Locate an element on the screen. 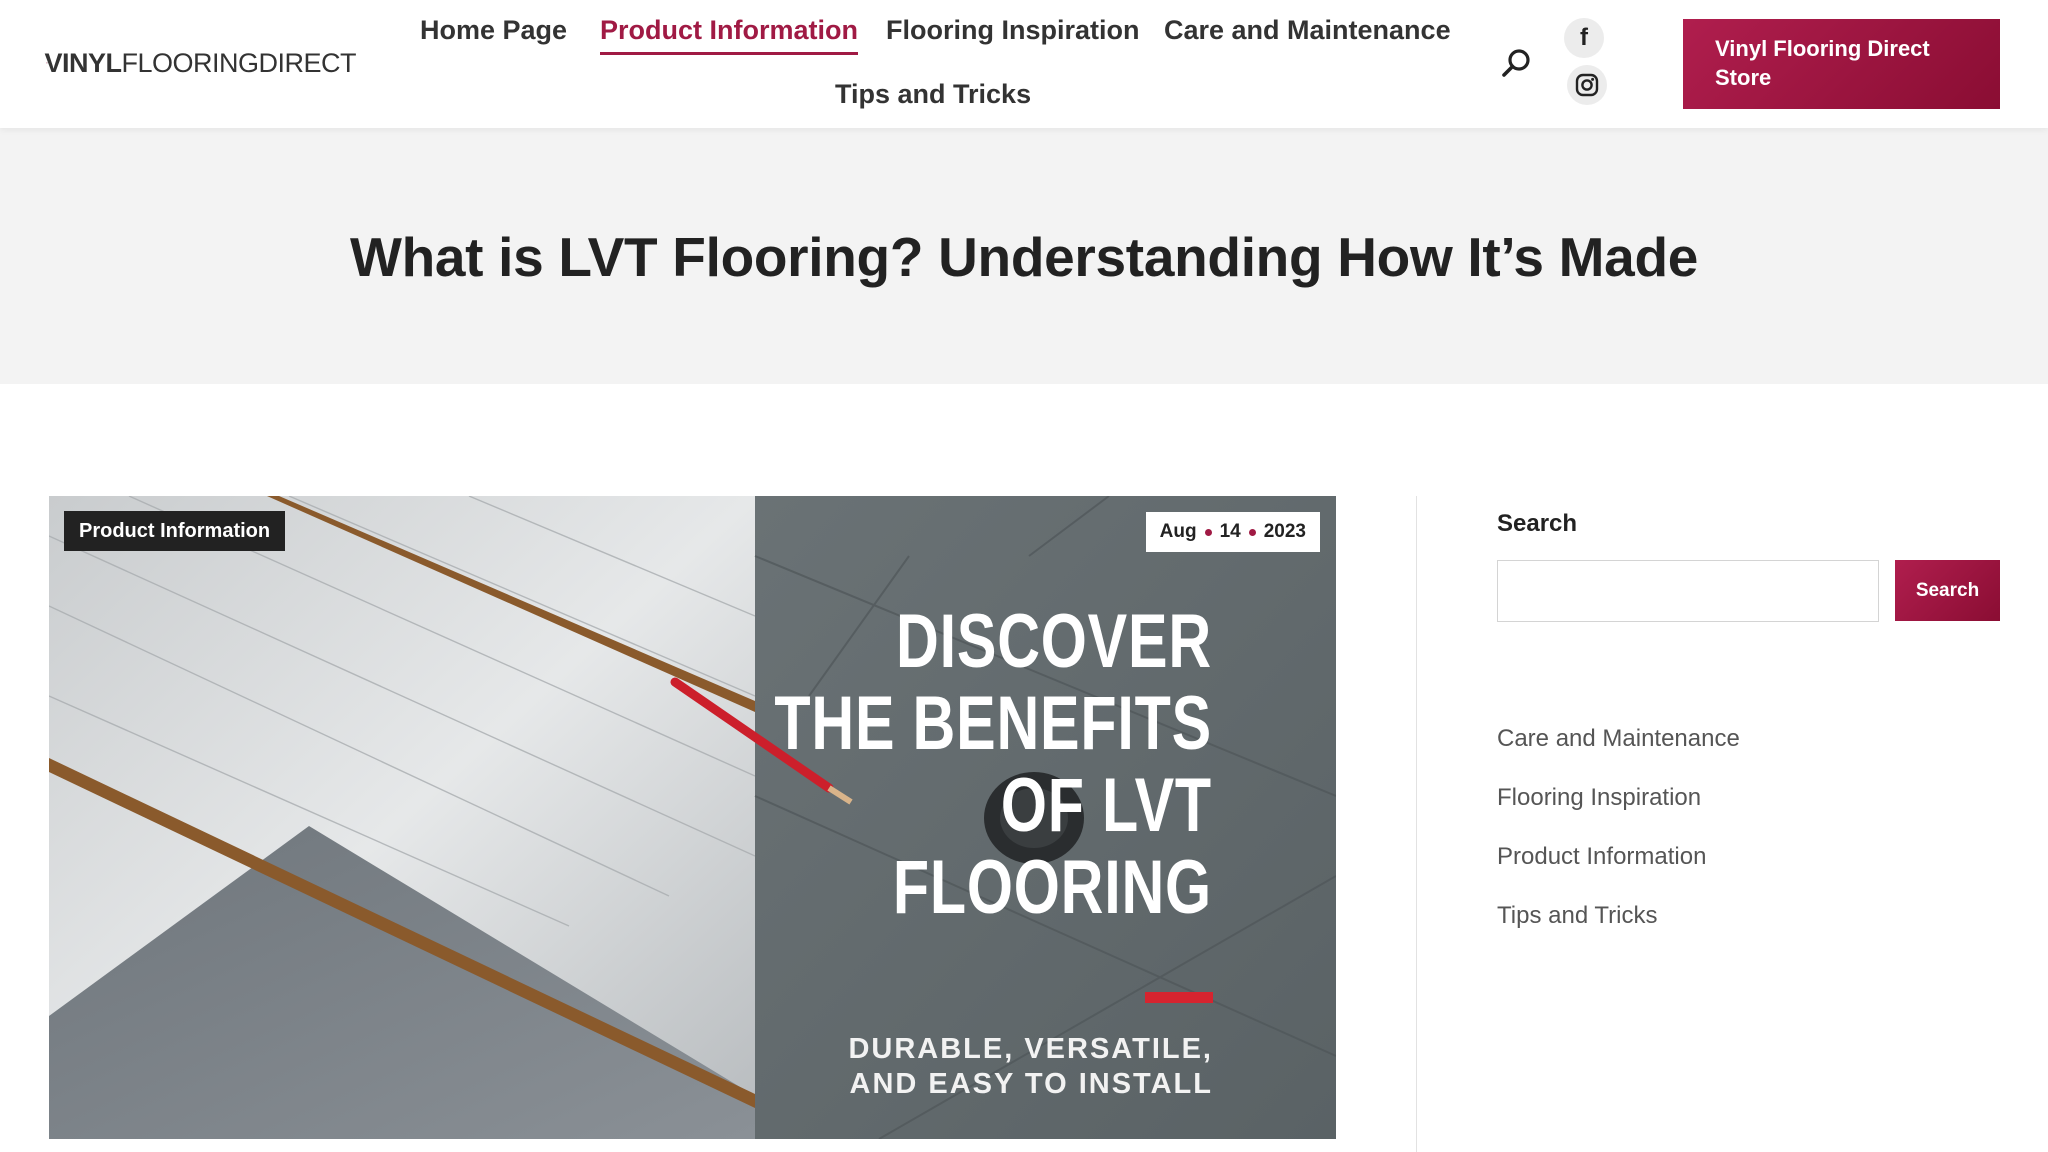 The height and width of the screenshot is (1152, 2048). sidebar-search-button: Search is located at coordinates (1947, 590).